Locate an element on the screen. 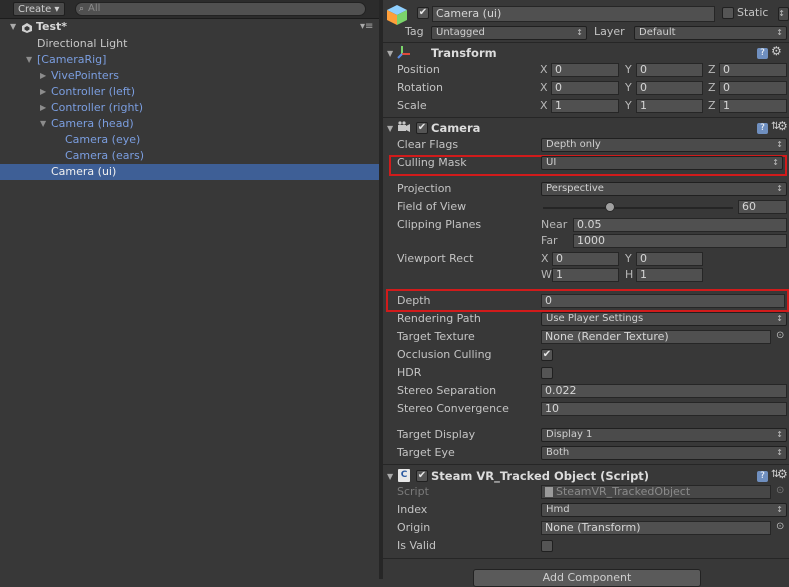 This screenshot has height=587, width=789. clear-flags-dropdown: Depth only is located at coordinates (664, 145).